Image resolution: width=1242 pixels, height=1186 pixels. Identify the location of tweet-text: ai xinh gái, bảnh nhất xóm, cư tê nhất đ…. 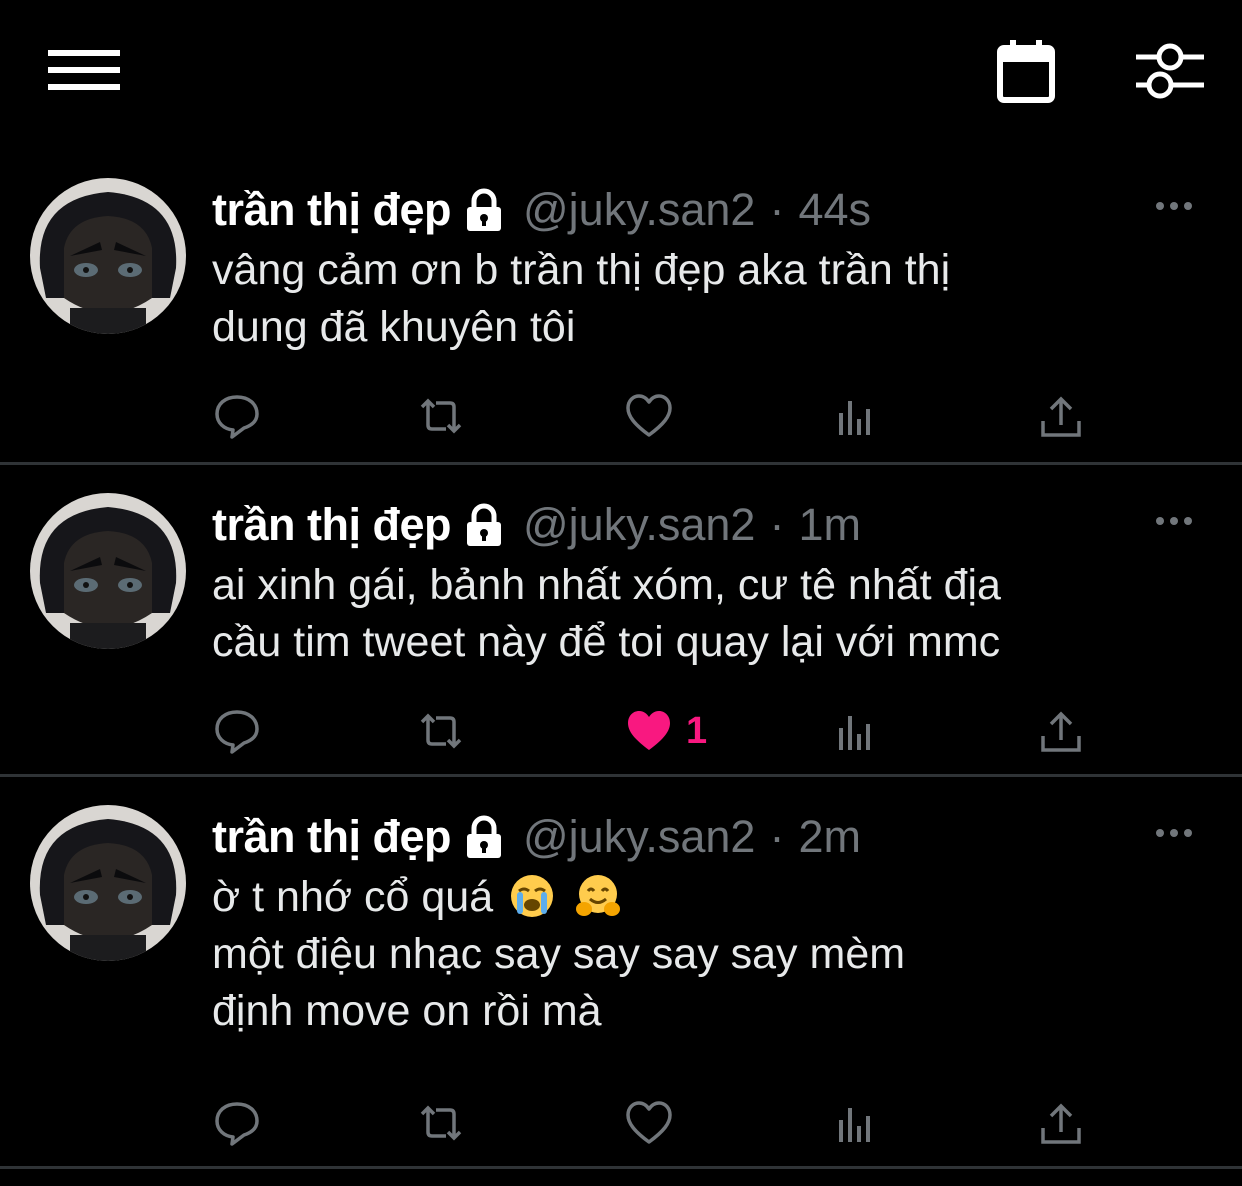
(606, 613).